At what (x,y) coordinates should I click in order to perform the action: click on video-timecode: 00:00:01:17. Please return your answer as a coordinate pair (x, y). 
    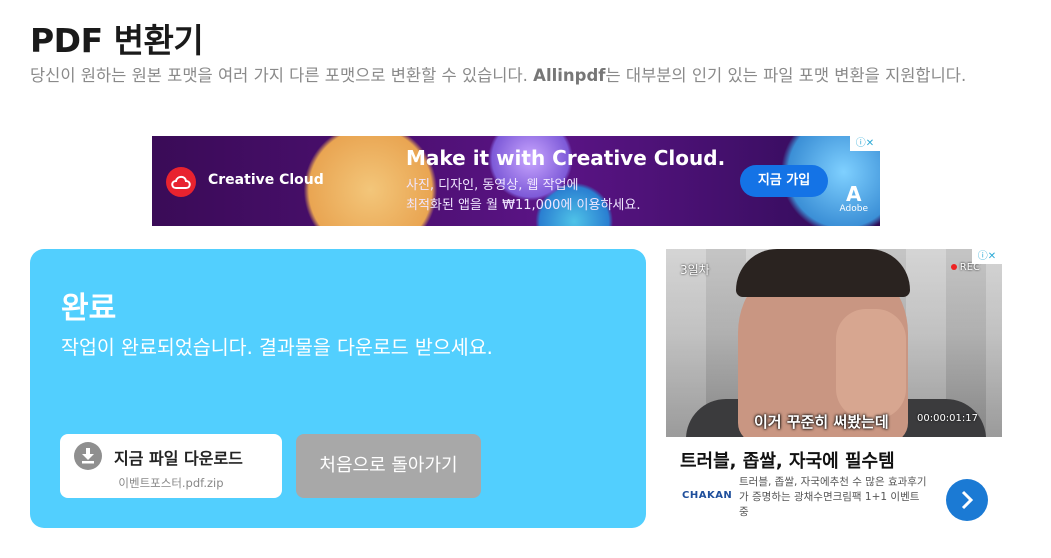
    Looking at the image, I should click on (947, 418).